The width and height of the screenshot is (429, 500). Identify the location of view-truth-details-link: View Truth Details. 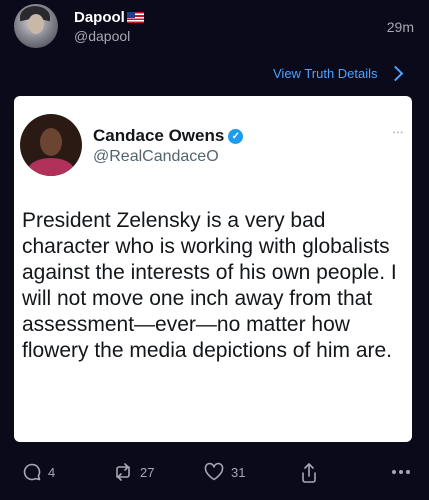
(338, 73).